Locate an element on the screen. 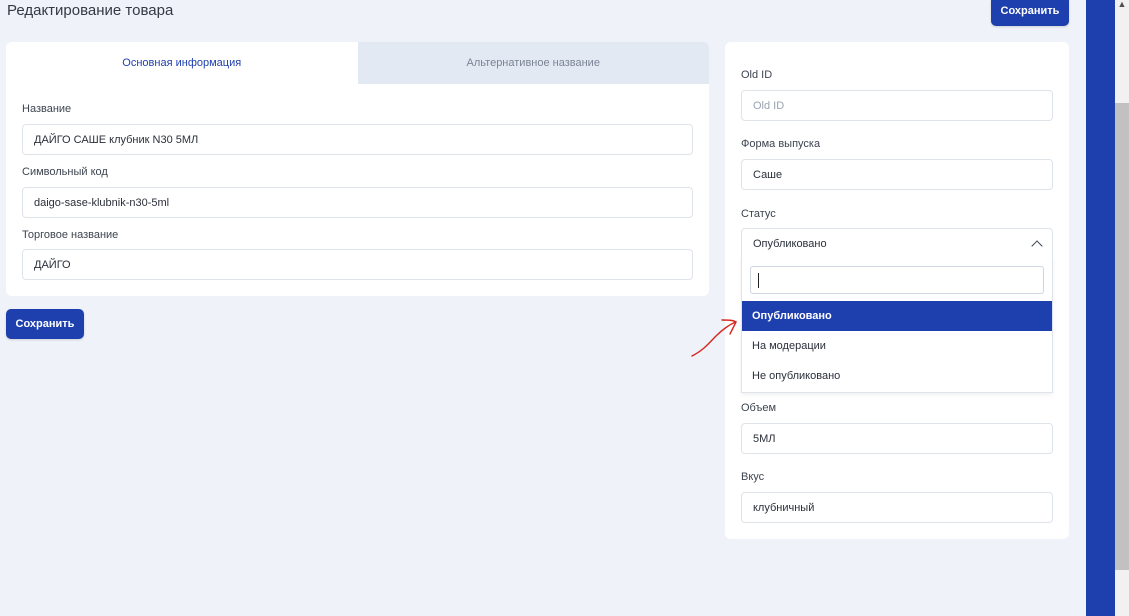 The image size is (1129, 616). tab-main-info: Основная информация is located at coordinates (182, 63).